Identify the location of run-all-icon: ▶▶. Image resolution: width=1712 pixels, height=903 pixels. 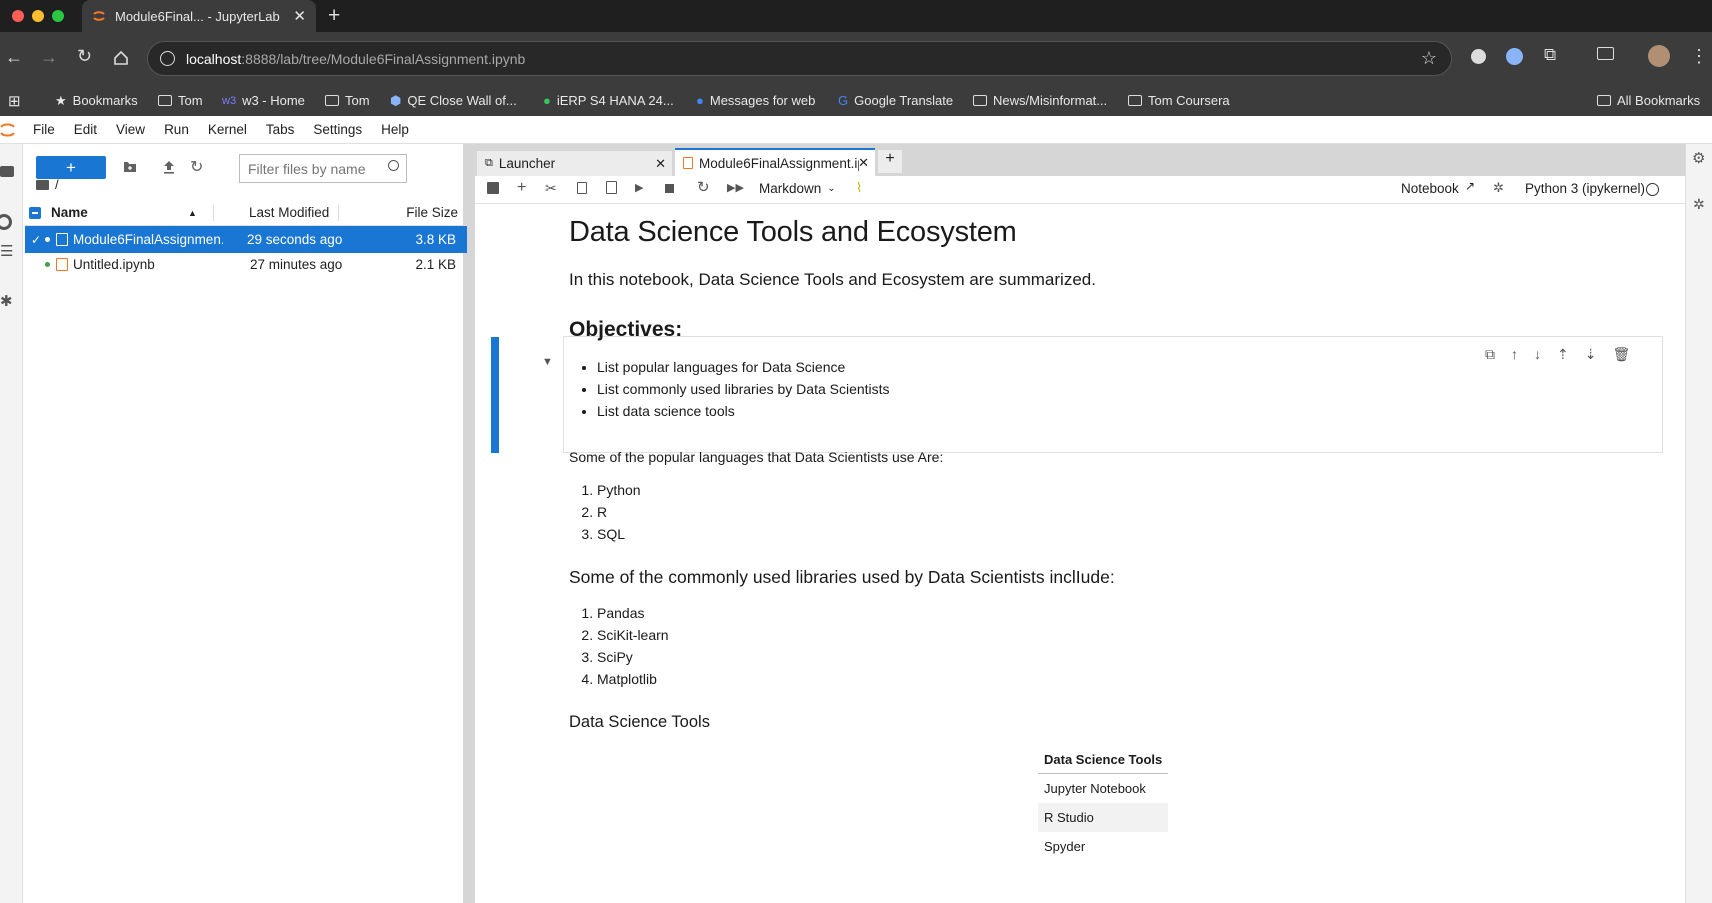
(735, 187).